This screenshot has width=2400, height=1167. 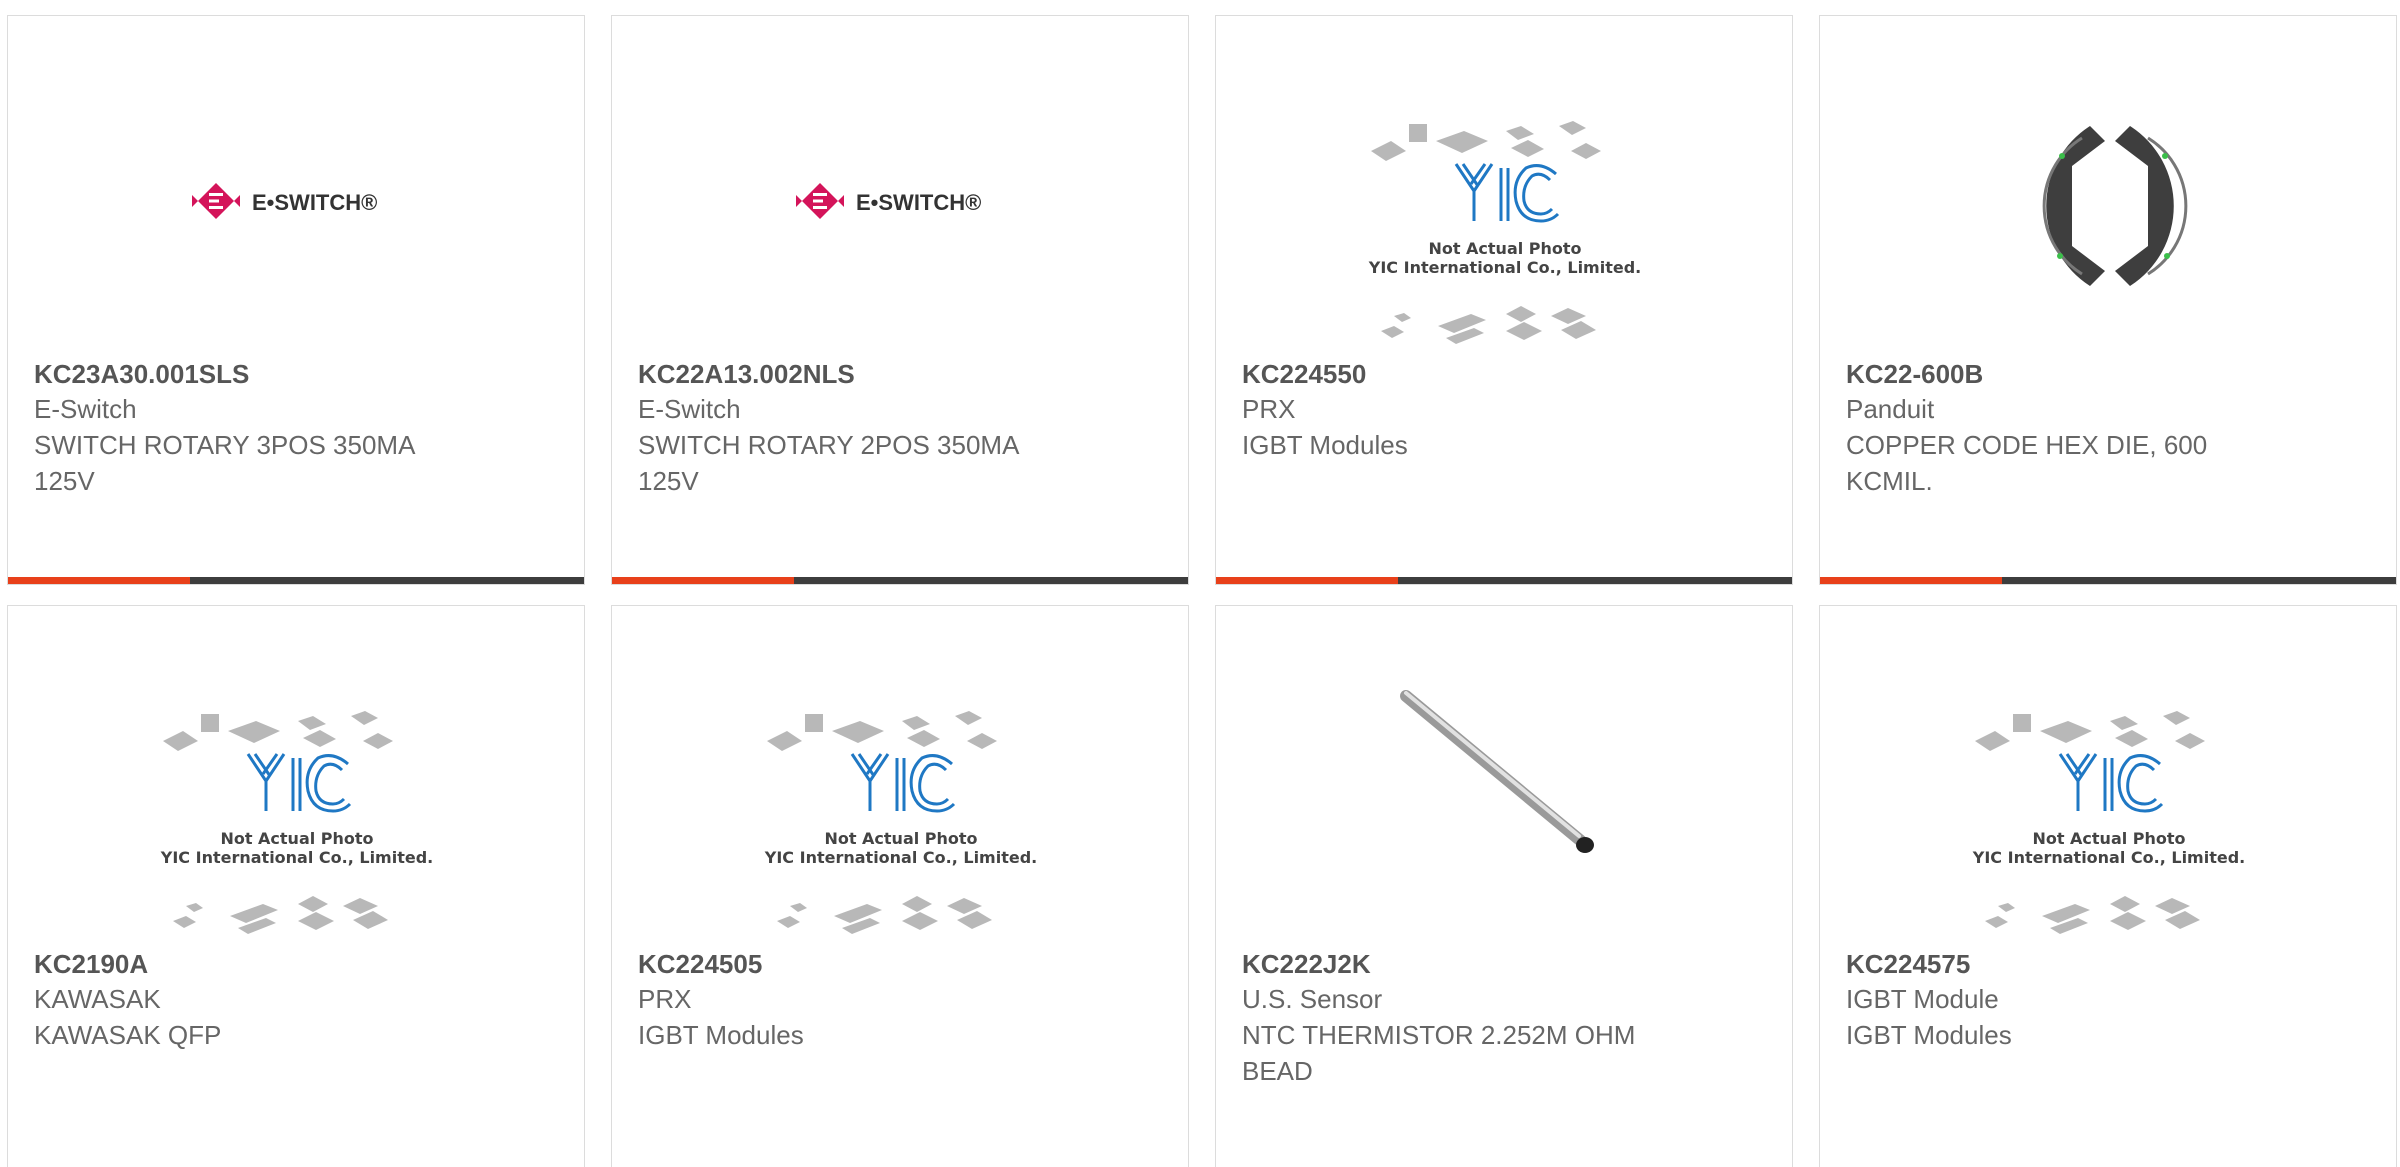 I want to click on product-info: KC224550 PRX IGBT Modules, so click(x=1504, y=410).